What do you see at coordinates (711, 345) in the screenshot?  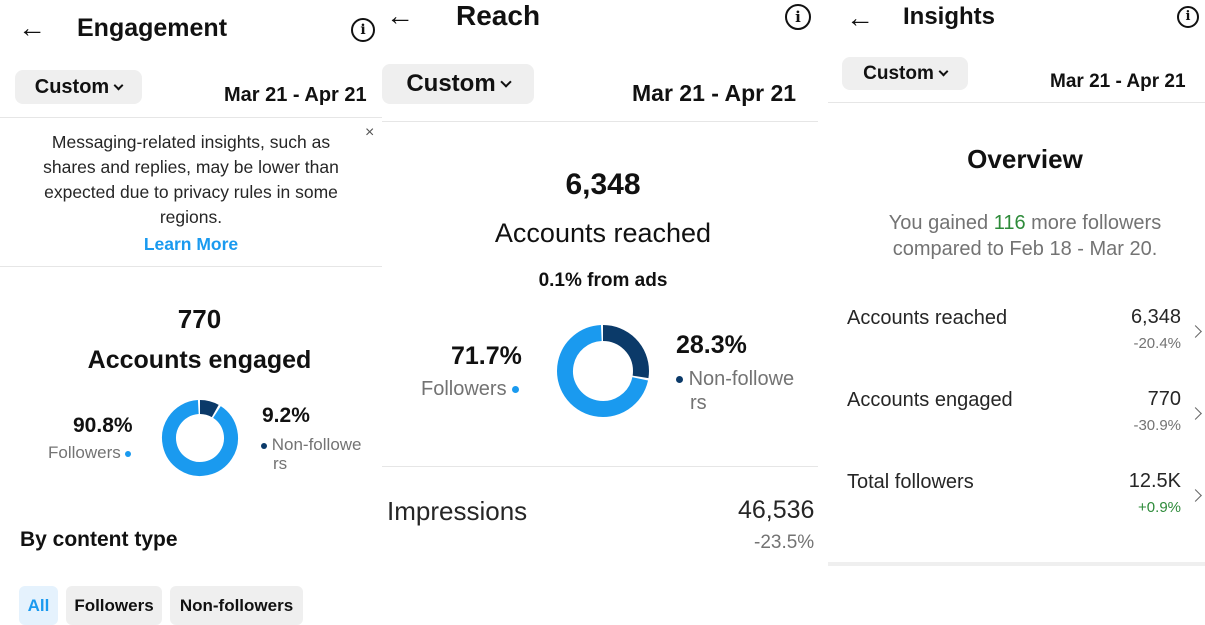 I see `nonfollowers-percent: 28.3%` at bounding box center [711, 345].